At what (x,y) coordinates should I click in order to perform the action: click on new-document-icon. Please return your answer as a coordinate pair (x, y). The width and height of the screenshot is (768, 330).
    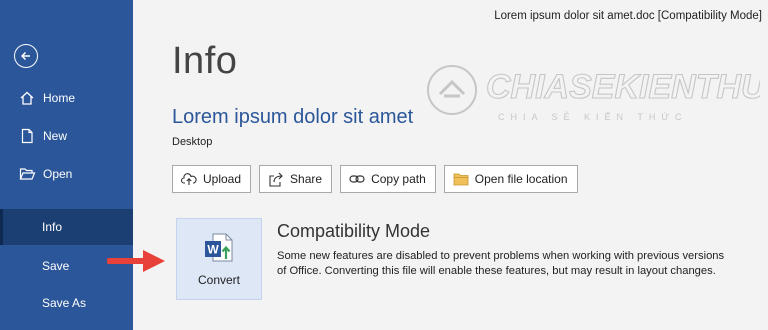
    Looking at the image, I should click on (27, 136).